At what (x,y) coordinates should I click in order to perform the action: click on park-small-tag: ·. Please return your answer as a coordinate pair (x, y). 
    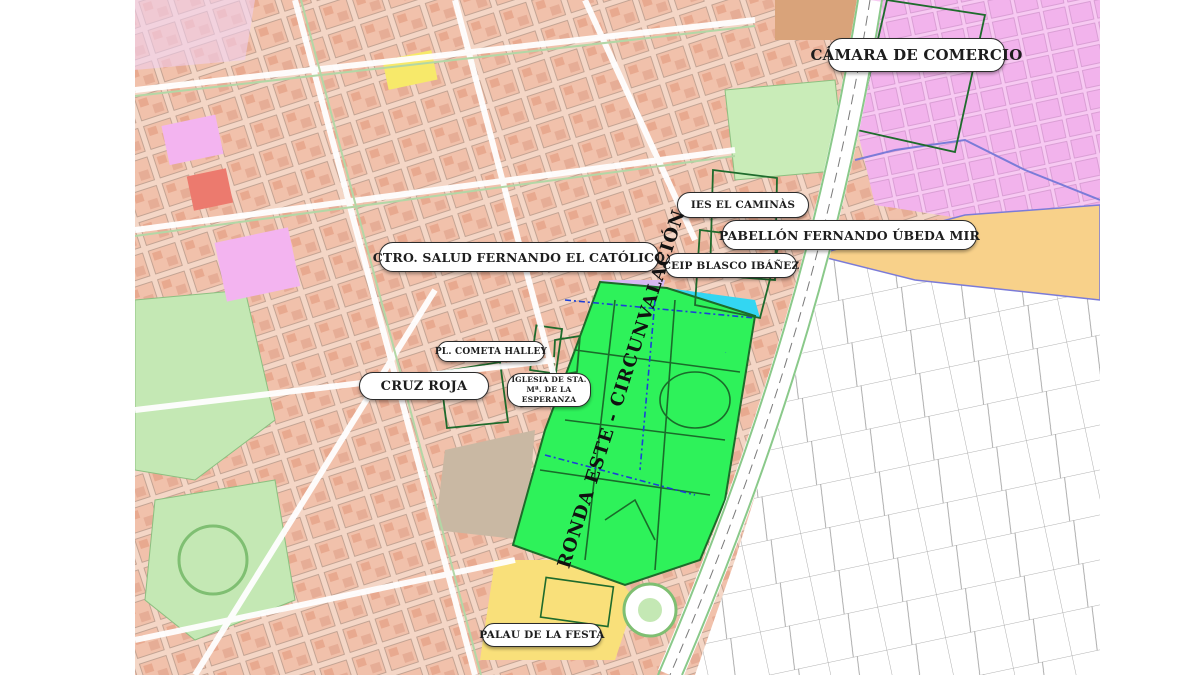
    Looking at the image, I should click on (726, 353).